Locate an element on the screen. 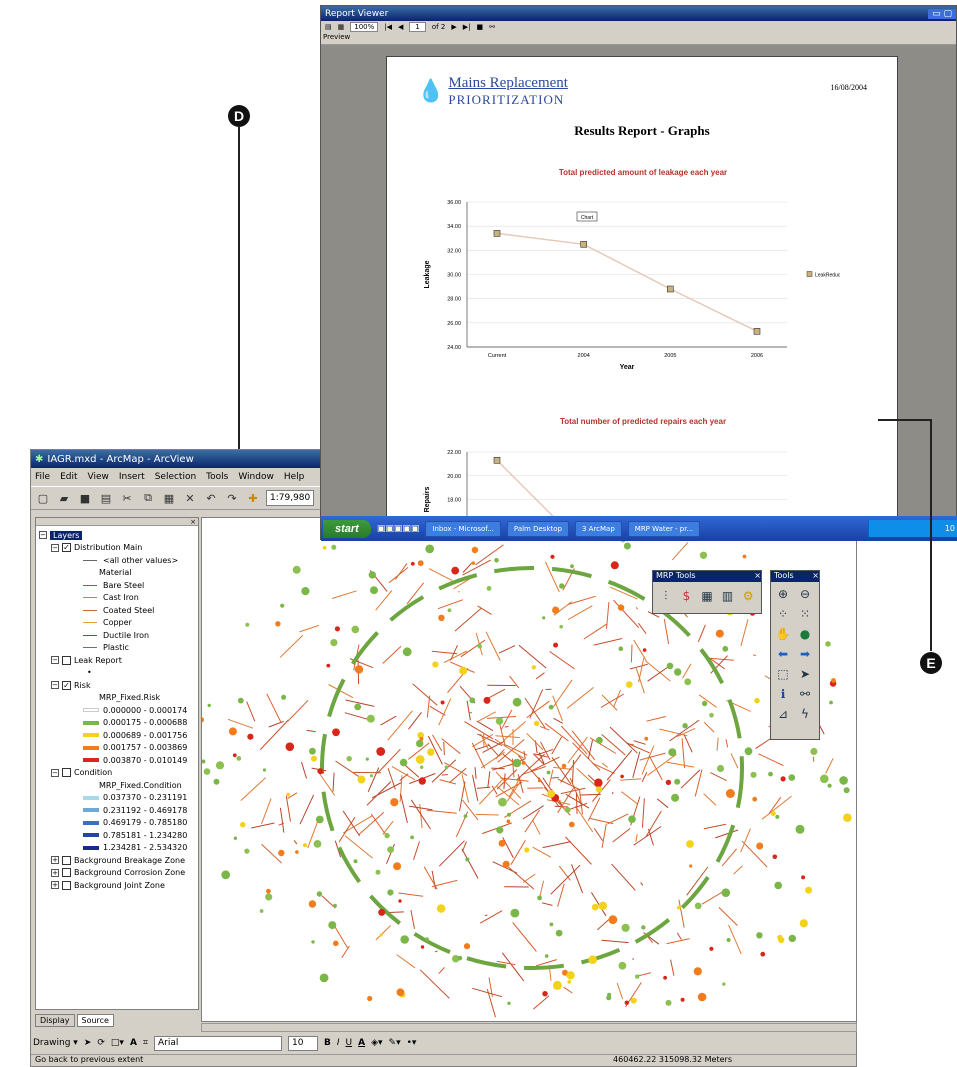 This screenshot has width=957, height=1067. font-select: Arial is located at coordinates (217, 1043).